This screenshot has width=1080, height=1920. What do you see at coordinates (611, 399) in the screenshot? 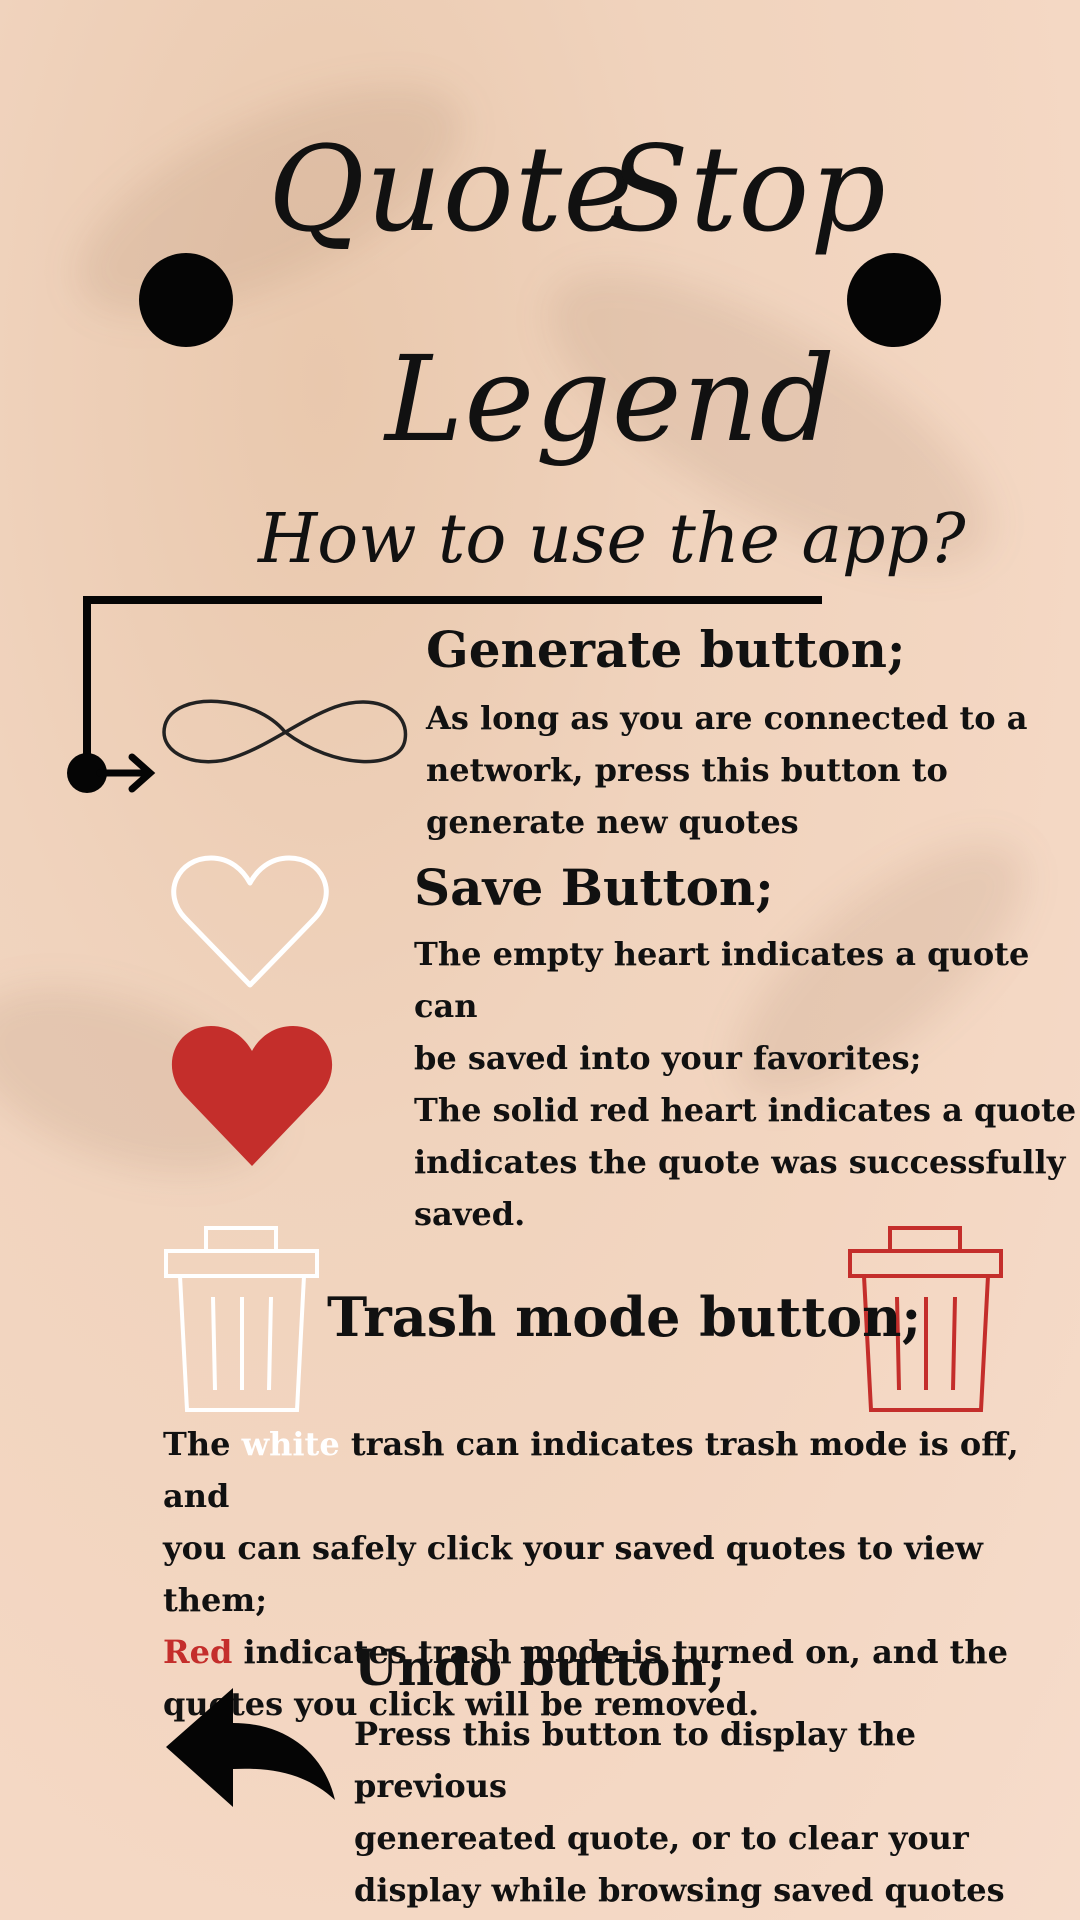
I see `title-legend: Legend` at bounding box center [611, 399].